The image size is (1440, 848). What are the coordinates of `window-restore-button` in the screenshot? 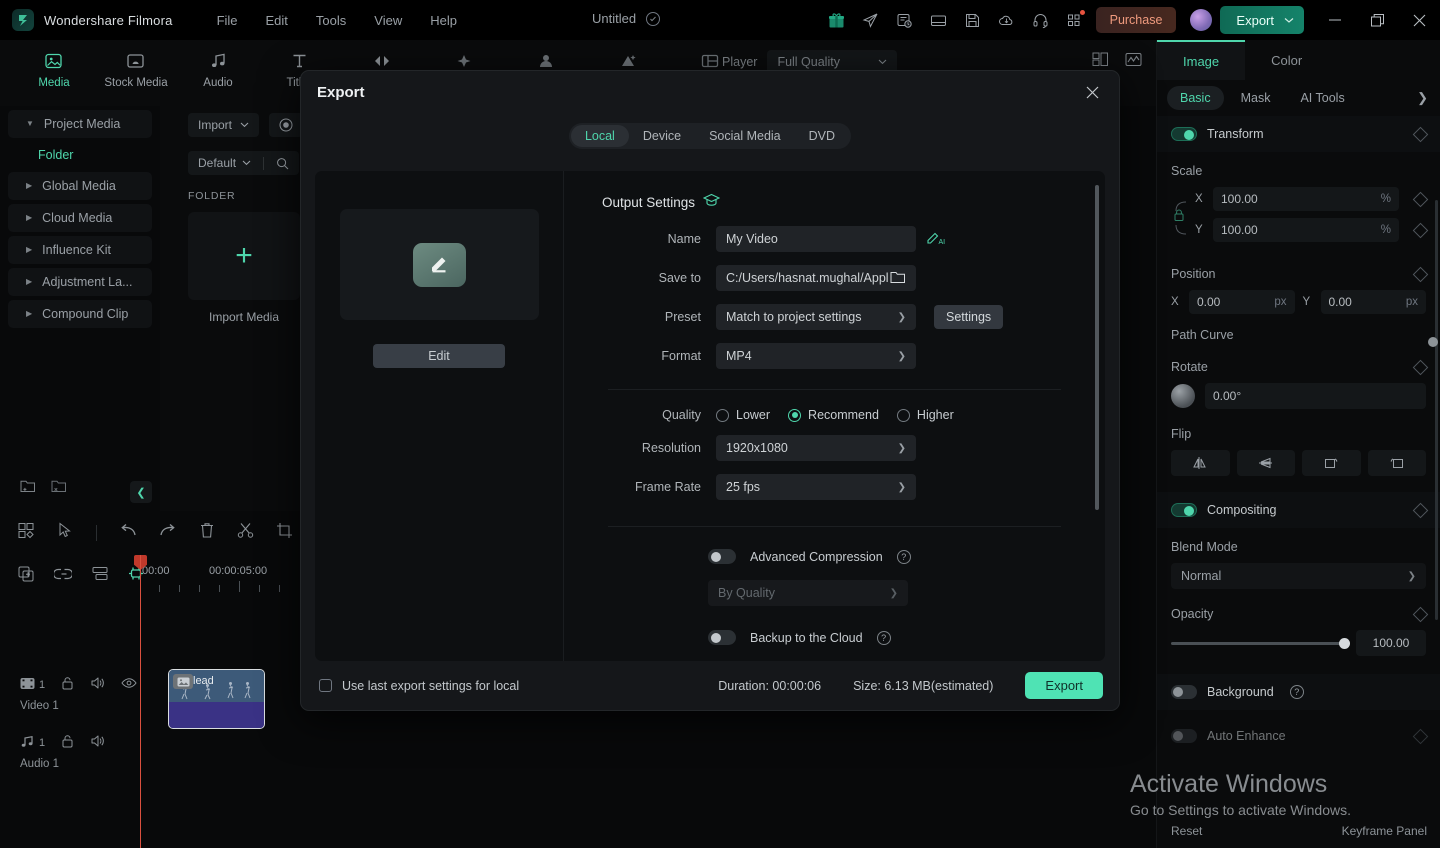 It's located at (1377, 20).